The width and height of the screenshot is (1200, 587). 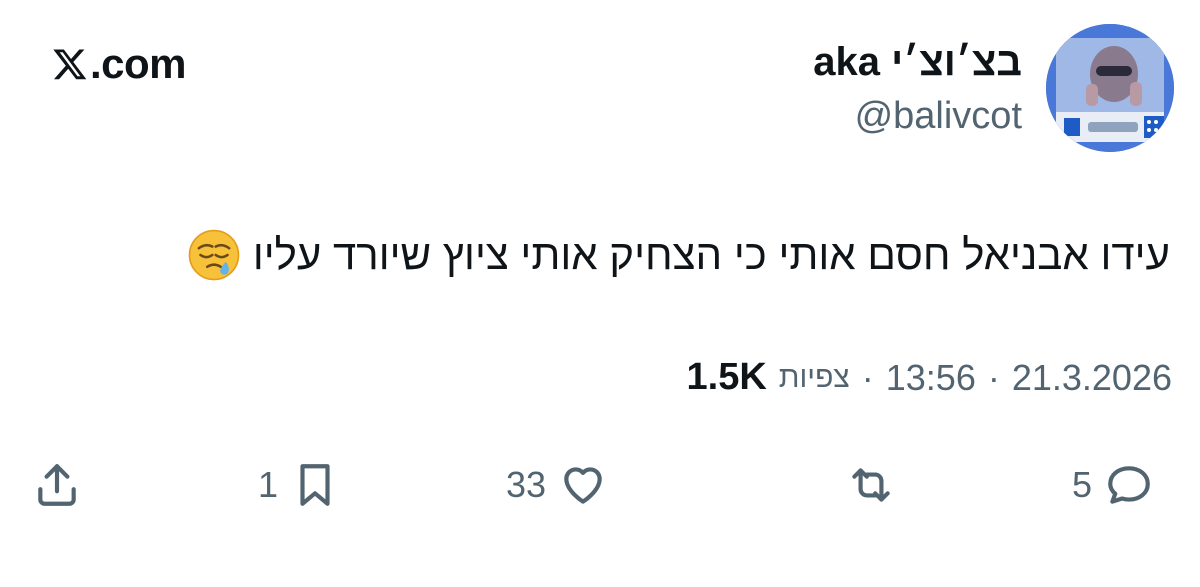 I want to click on author-info: בצ׳וצ׳י aka @balivcot, so click(x=917, y=90).